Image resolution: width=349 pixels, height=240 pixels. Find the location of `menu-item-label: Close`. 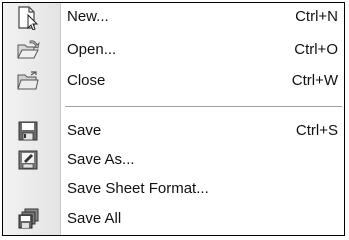

menu-item-label: Close is located at coordinates (86, 80).